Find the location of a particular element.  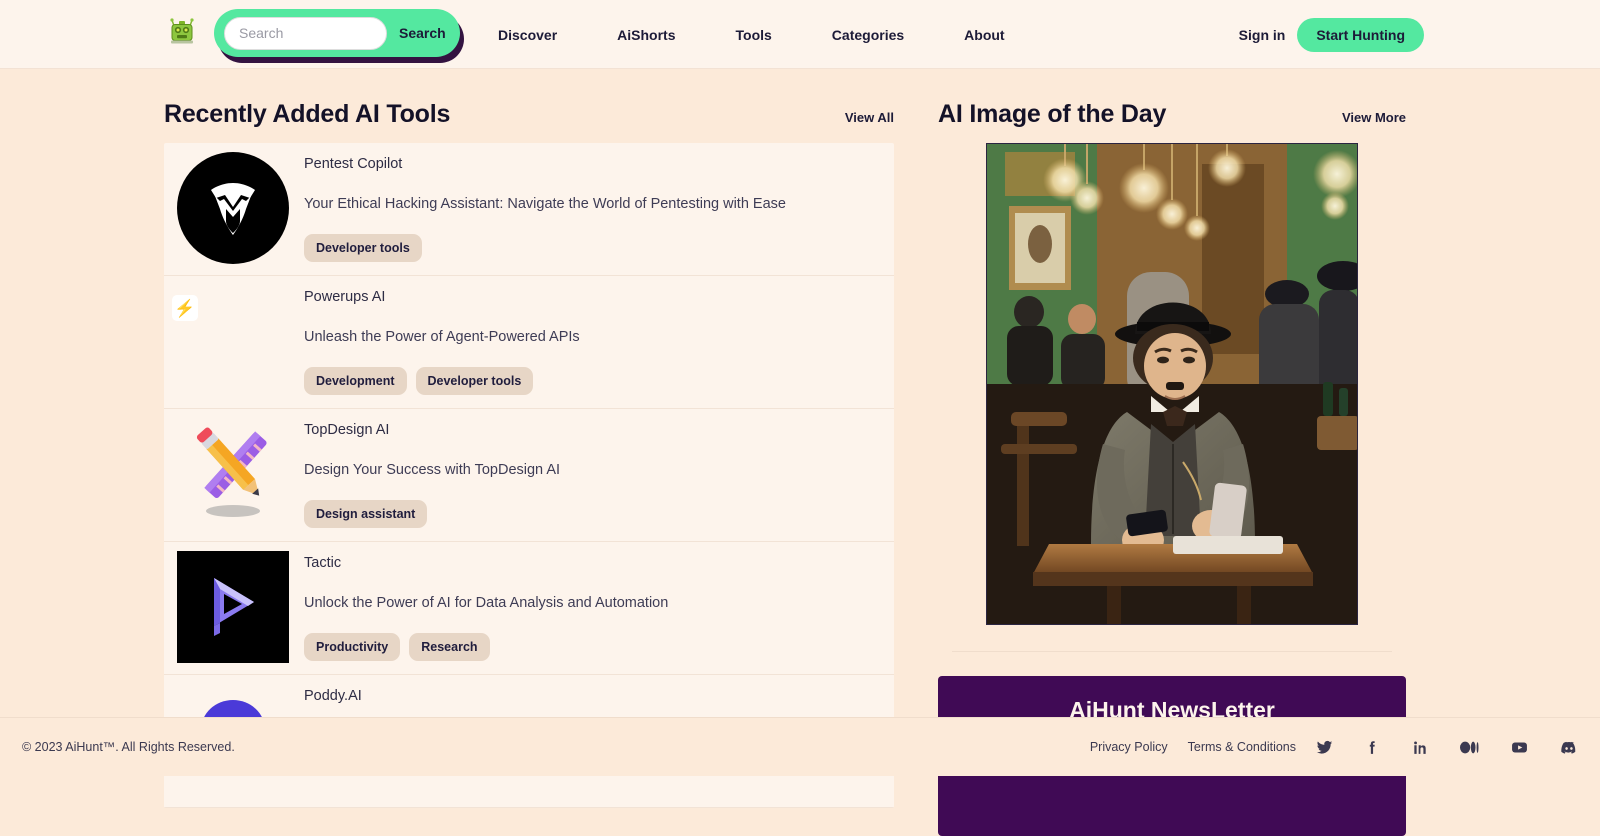

privacy-policy-link: Privacy Policy is located at coordinates (1129, 747).